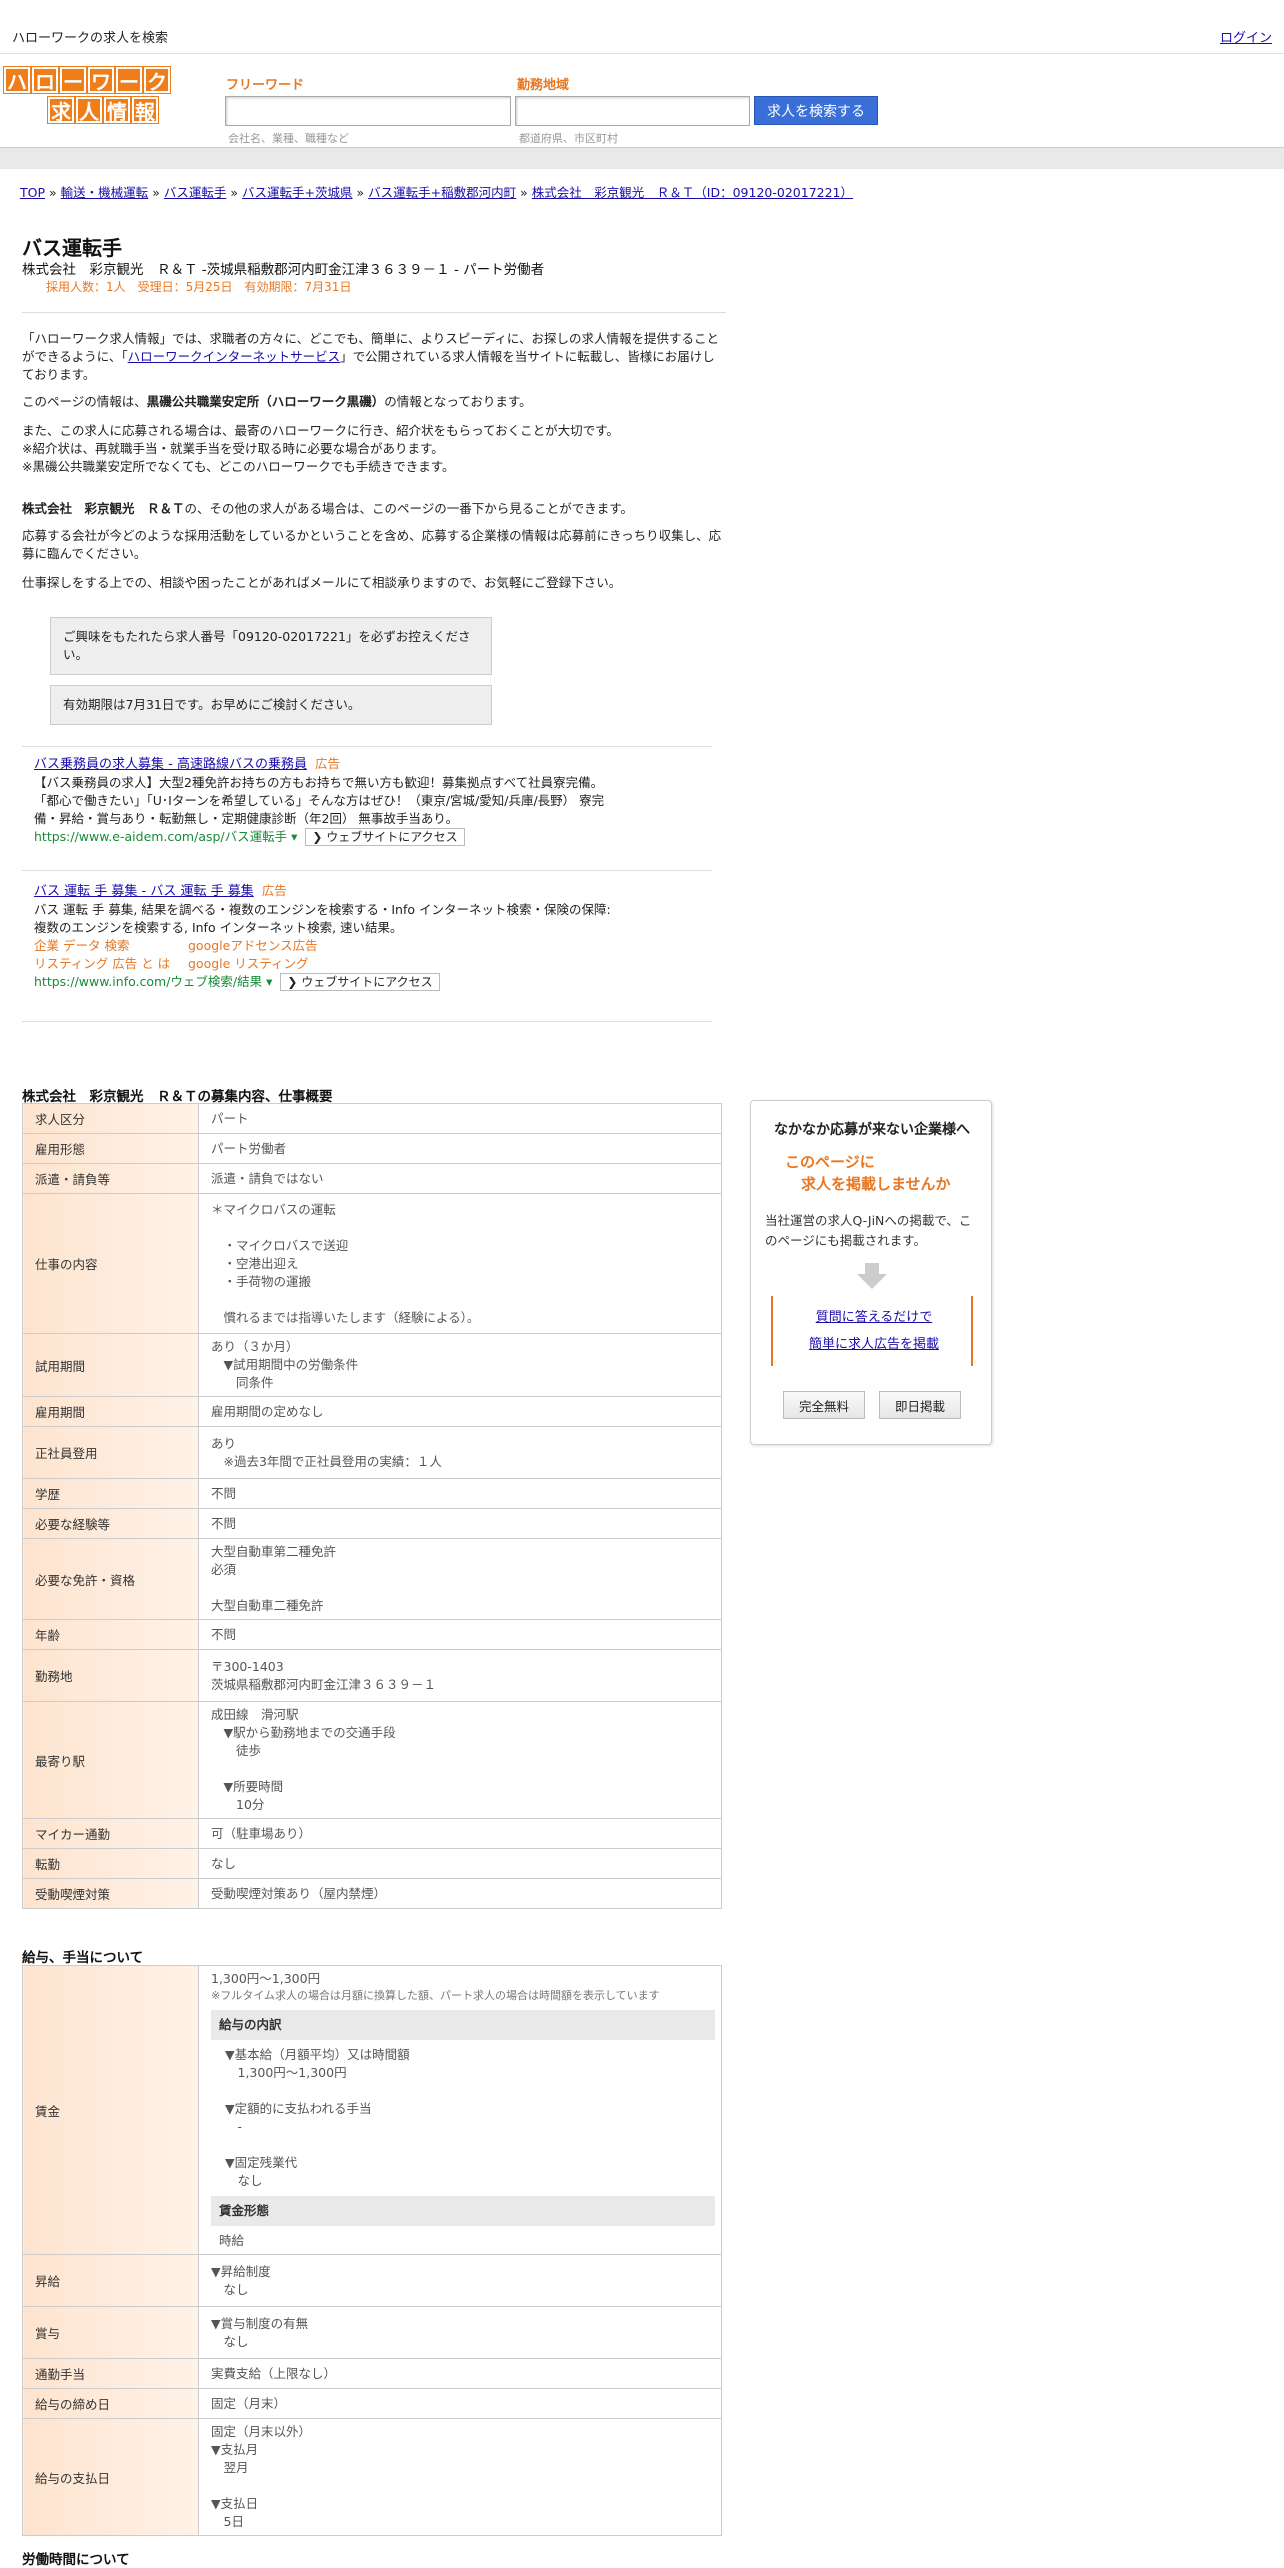  Describe the element at coordinates (230, 2467) in the screenshot. I see `value-line: 翌月` at that location.